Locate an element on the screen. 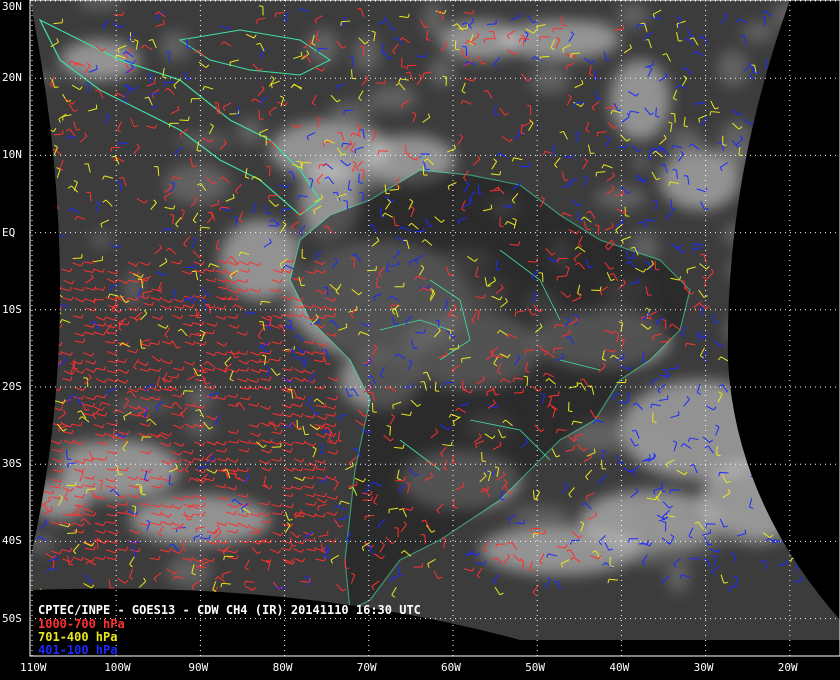  legend-mid-level: 701-400 hPa is located at coordinates (78, 637).